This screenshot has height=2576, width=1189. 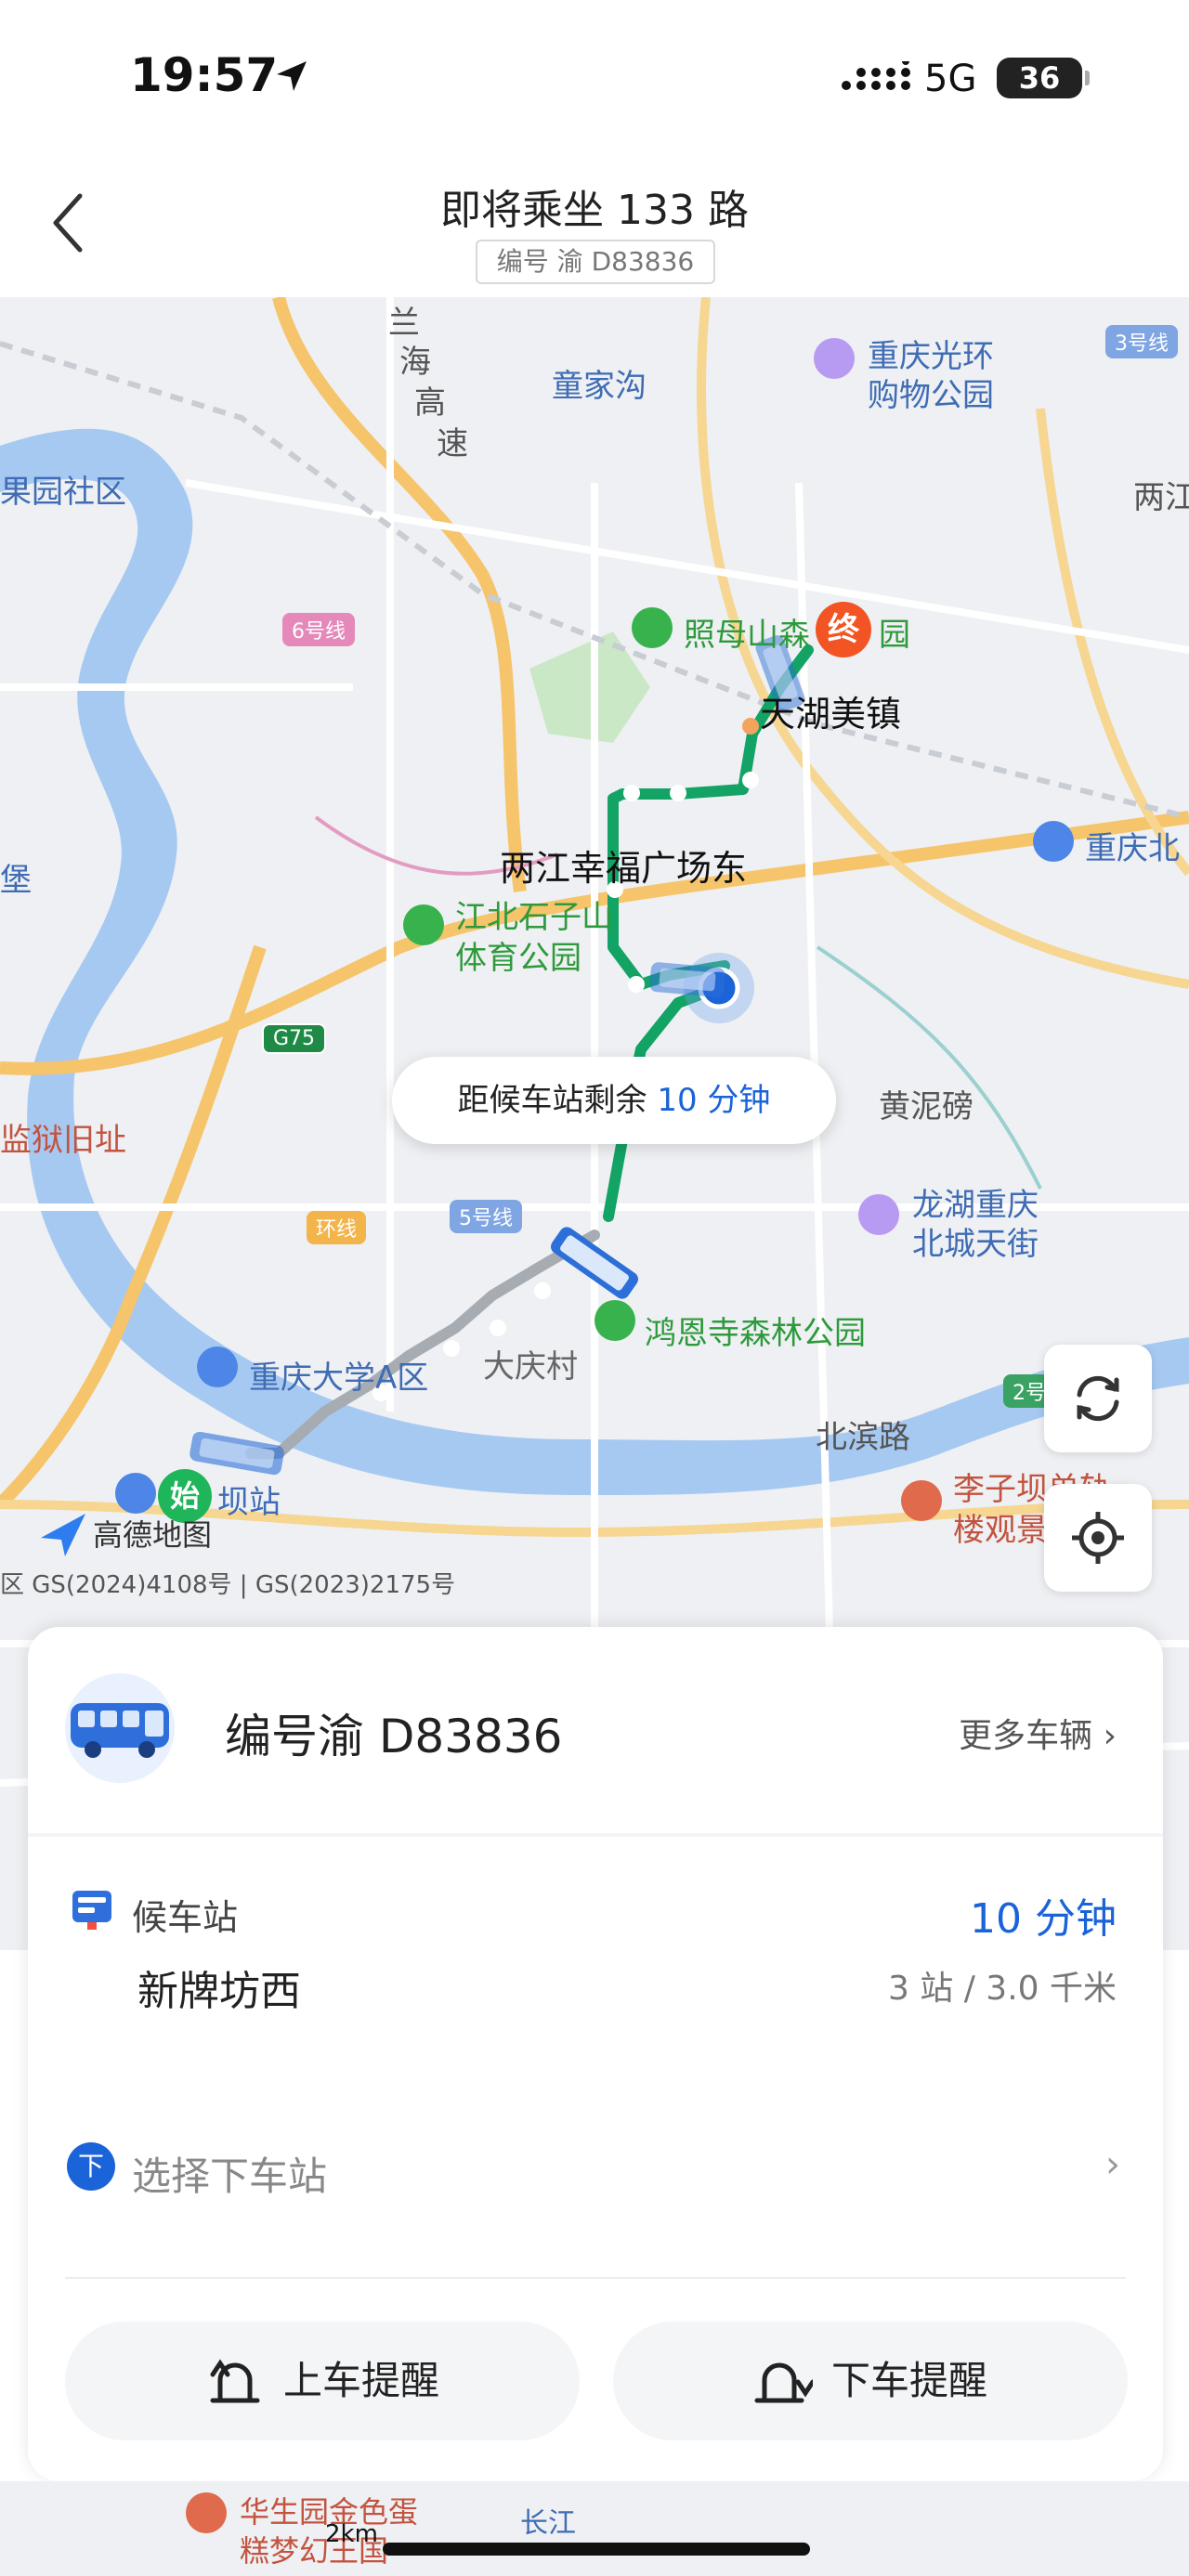 I want to click on map-label-cqu: 重庆大学A区, so click(x=338, y=1375).